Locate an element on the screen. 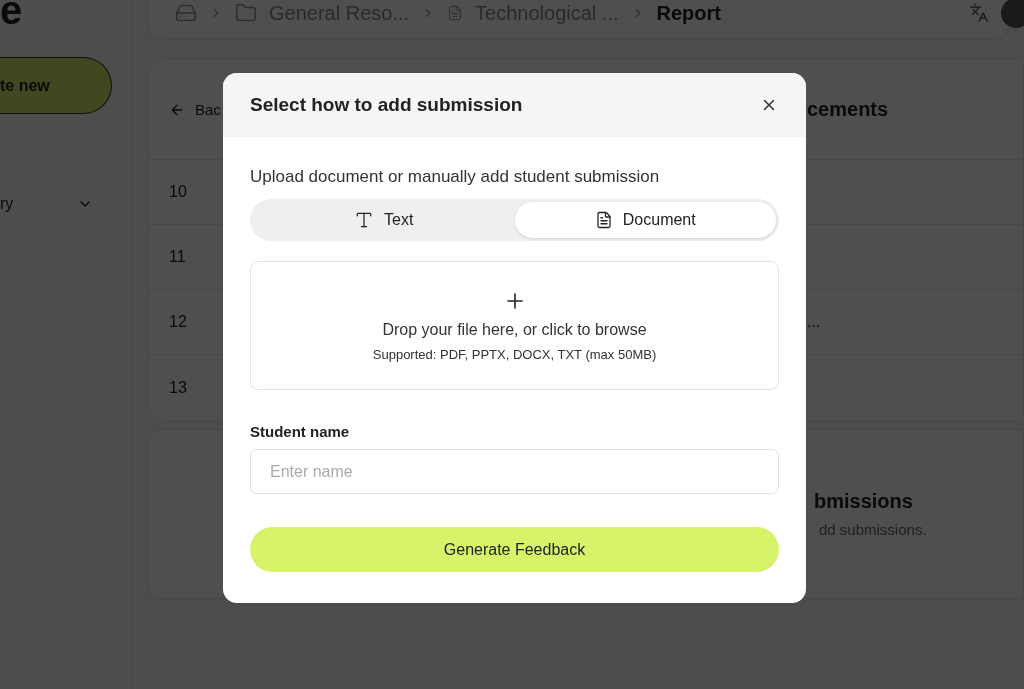 Image resolution: width=1024 pixels, height=689 pixels. nav-item: ry is located at coordinates (7, 204).